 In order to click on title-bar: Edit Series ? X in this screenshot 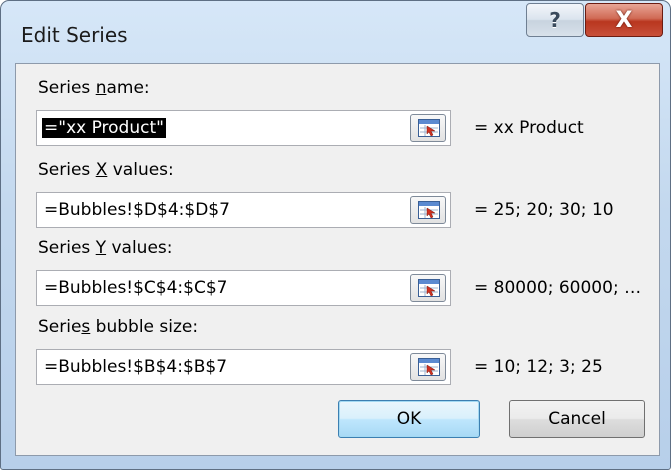, I will do `click(335, 32)`.